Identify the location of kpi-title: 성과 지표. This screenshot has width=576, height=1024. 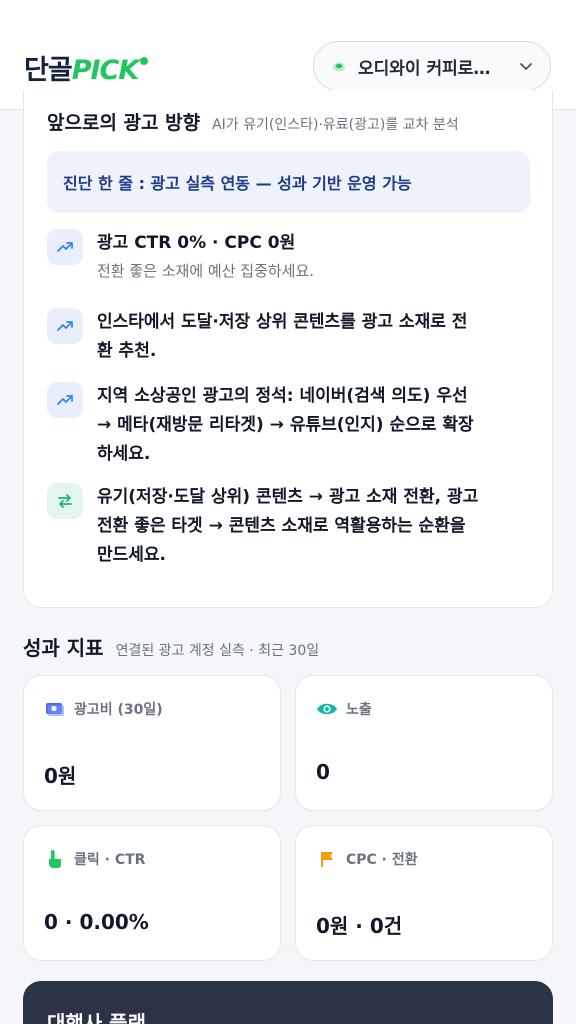
(63, 648).